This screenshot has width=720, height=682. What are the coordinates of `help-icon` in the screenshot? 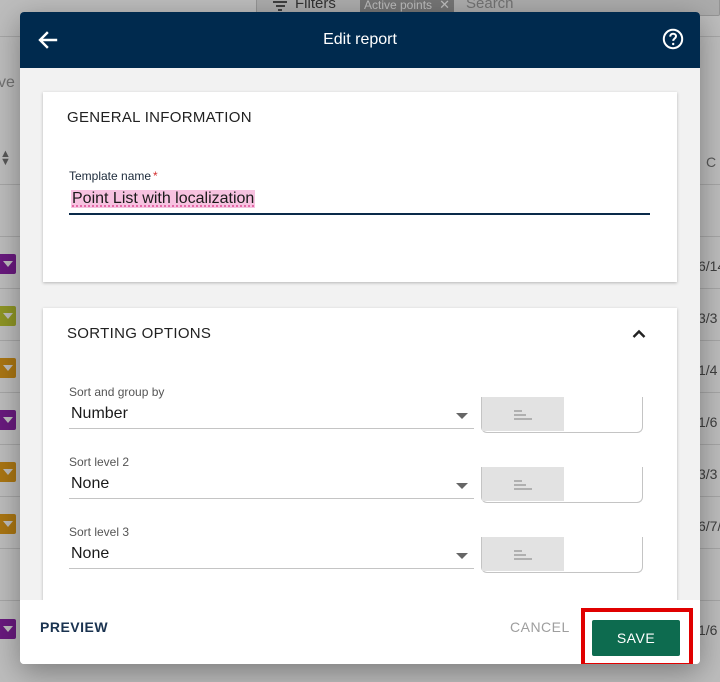 It's located at (673, 39).